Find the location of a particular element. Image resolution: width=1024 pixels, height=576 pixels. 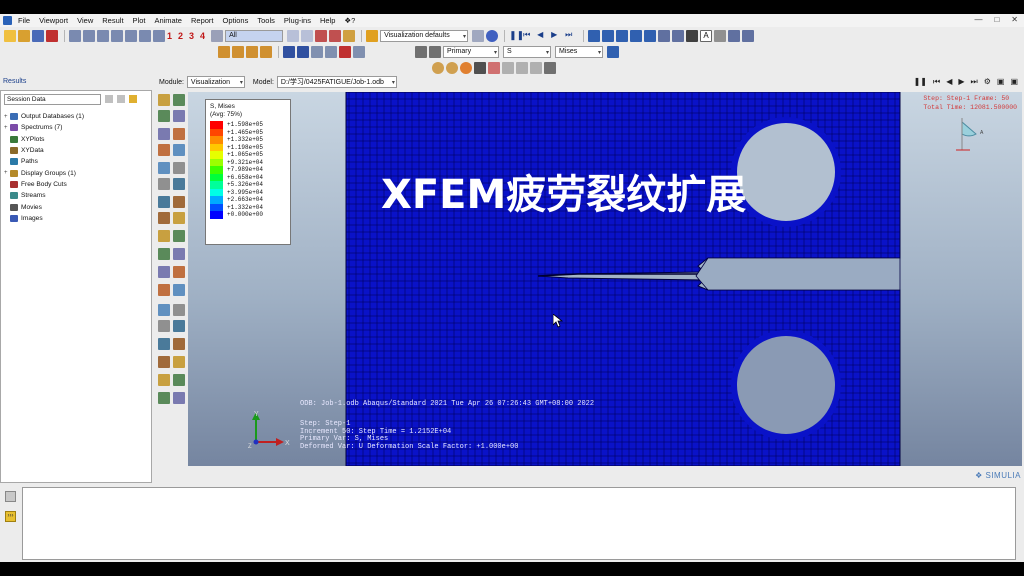

camera-icon is located at coordinates (650, 35).